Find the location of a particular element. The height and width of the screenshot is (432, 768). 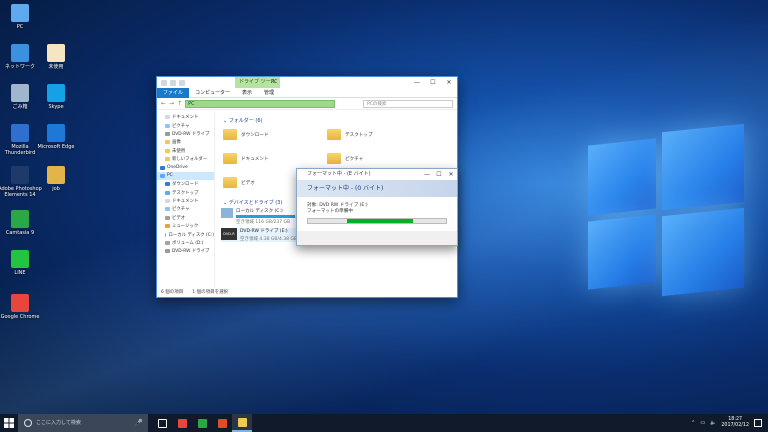

folder-pictures: ピクチャ is located at coordinates (345, 158).